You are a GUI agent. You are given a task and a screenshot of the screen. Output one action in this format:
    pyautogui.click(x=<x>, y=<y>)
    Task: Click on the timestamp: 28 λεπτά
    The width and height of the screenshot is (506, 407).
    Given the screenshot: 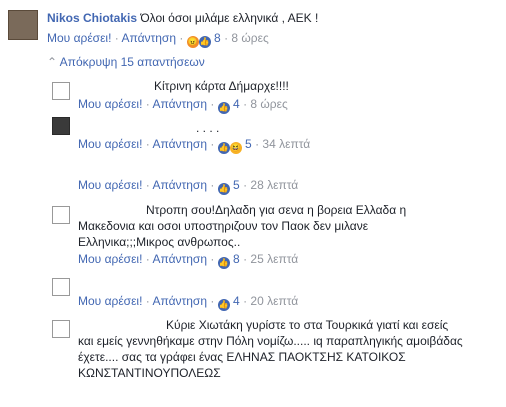 What is the action you would take?
    pyautogui.click(x=274, y=185)
    